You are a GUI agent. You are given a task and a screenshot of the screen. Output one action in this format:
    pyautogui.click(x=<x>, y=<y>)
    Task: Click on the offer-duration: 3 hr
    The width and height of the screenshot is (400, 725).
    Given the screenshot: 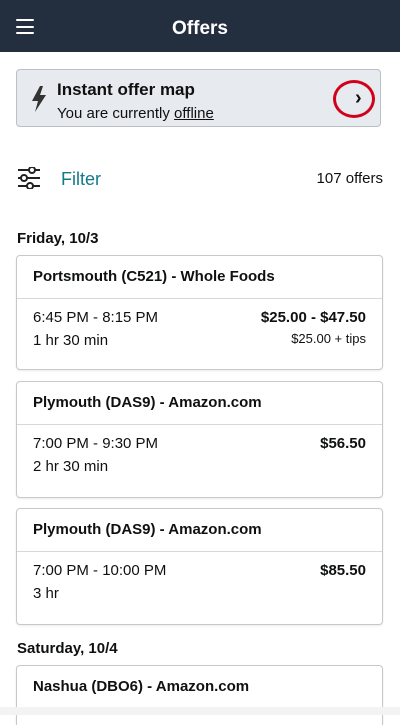 What is the action you would take?
    pyautogui.click(x=46, y=593)
    